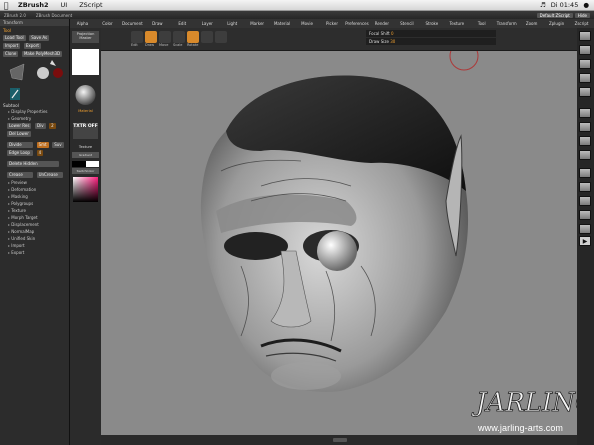  What do you see at coordinates (85, 189) in the screenshot?
I see `color-picker` at bounding box center [85, 189].